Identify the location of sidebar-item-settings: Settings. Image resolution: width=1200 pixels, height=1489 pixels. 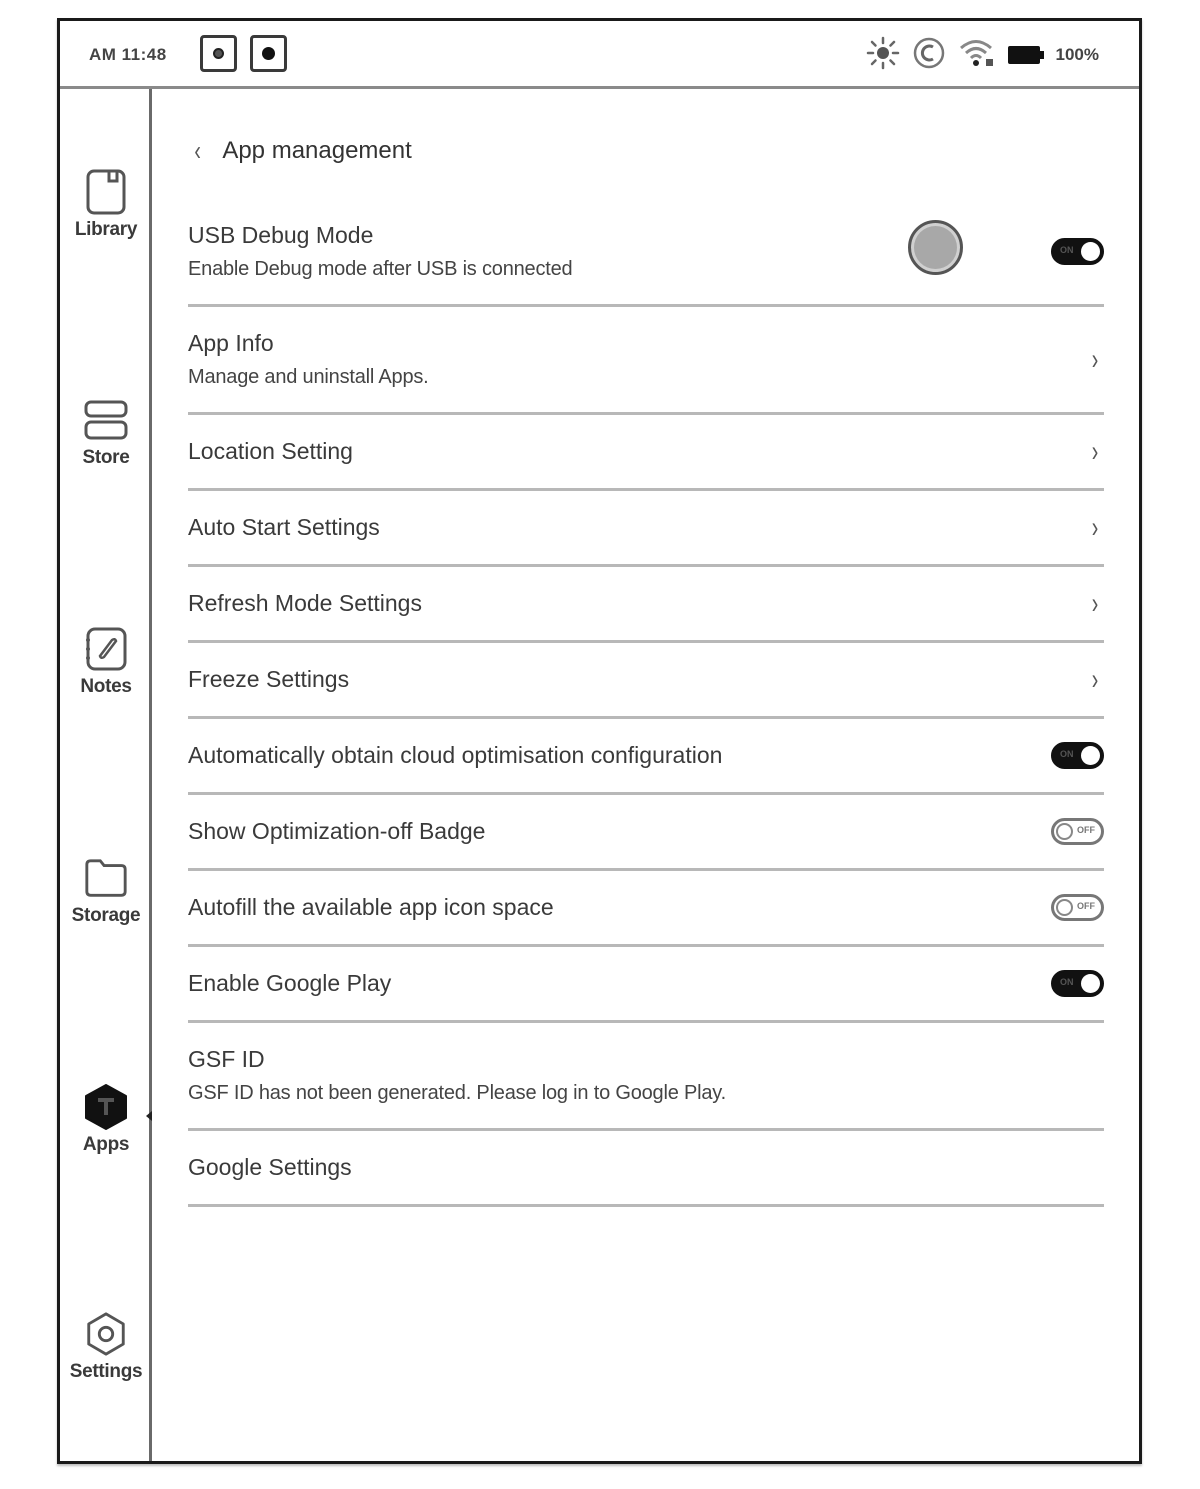
(106, 1346).